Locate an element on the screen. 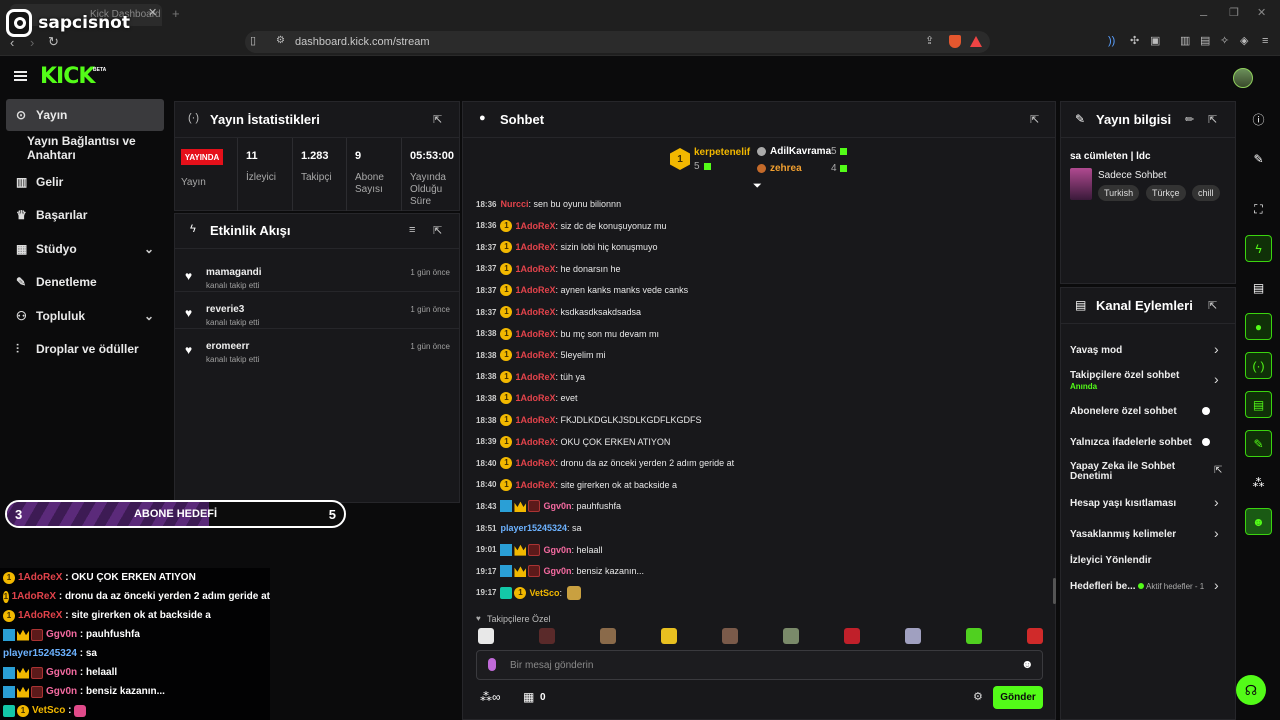 Image resolution: width=1280 pixels, height=720 pixels. chat-rail-icon: ● is located at coordinates (1258, 326).